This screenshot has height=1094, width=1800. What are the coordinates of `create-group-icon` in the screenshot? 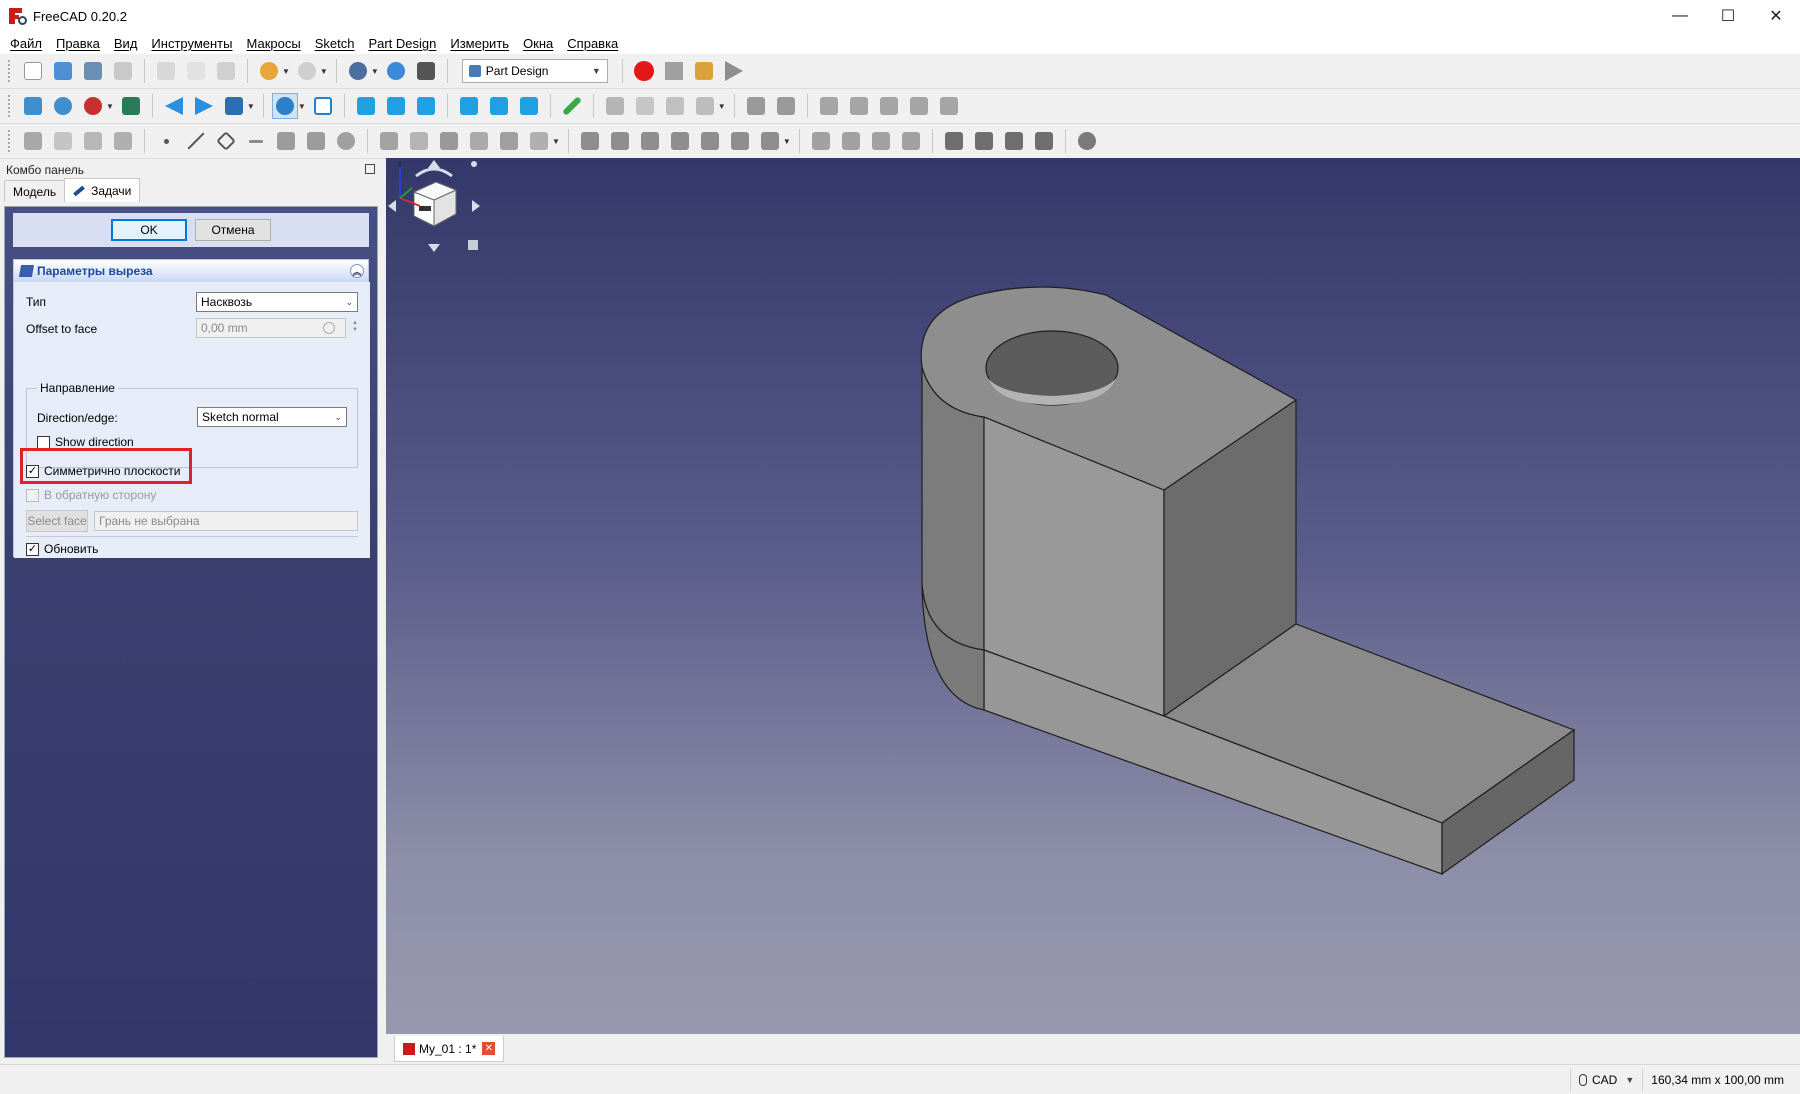 It's located at (675, 106).